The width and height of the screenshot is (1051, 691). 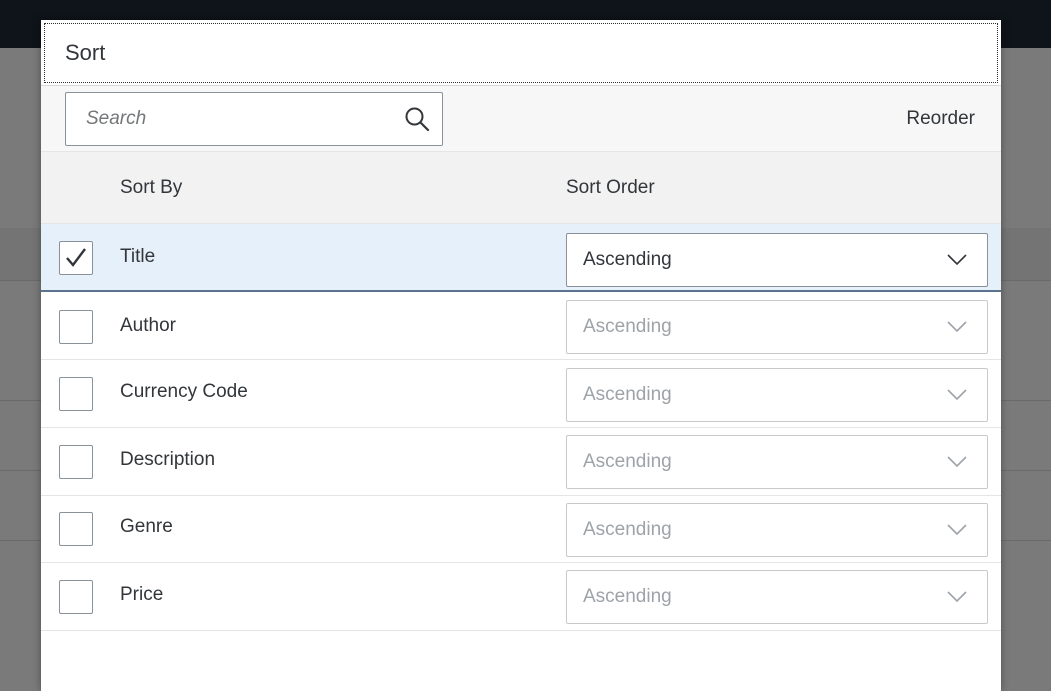 I want to click on column-header-sort-by: Sort By, so click(x=151, y=187).